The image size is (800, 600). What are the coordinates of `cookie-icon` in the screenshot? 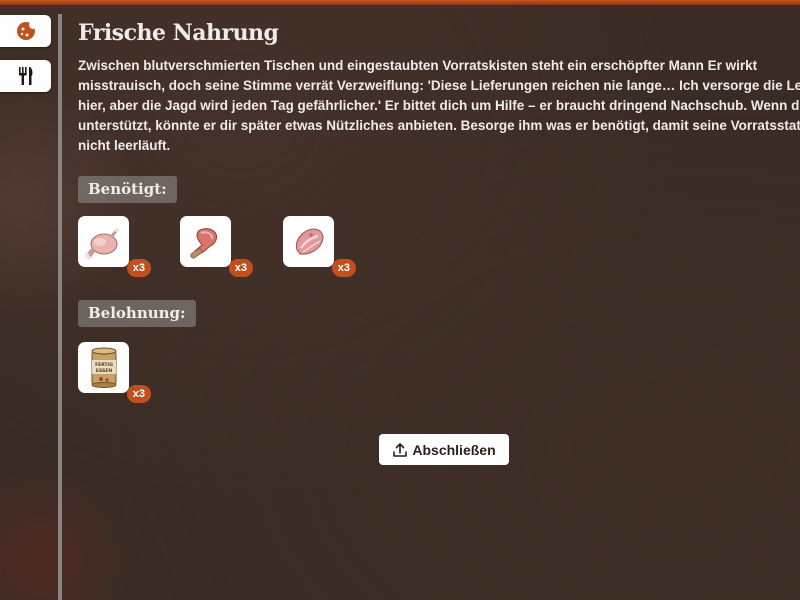 It's located at (26, 30).